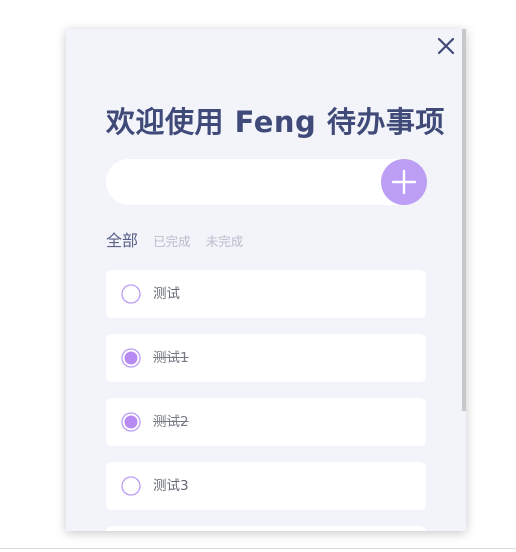 This screenshot has height=552, width=516. I want to click on close-icon, so click(446, 46).